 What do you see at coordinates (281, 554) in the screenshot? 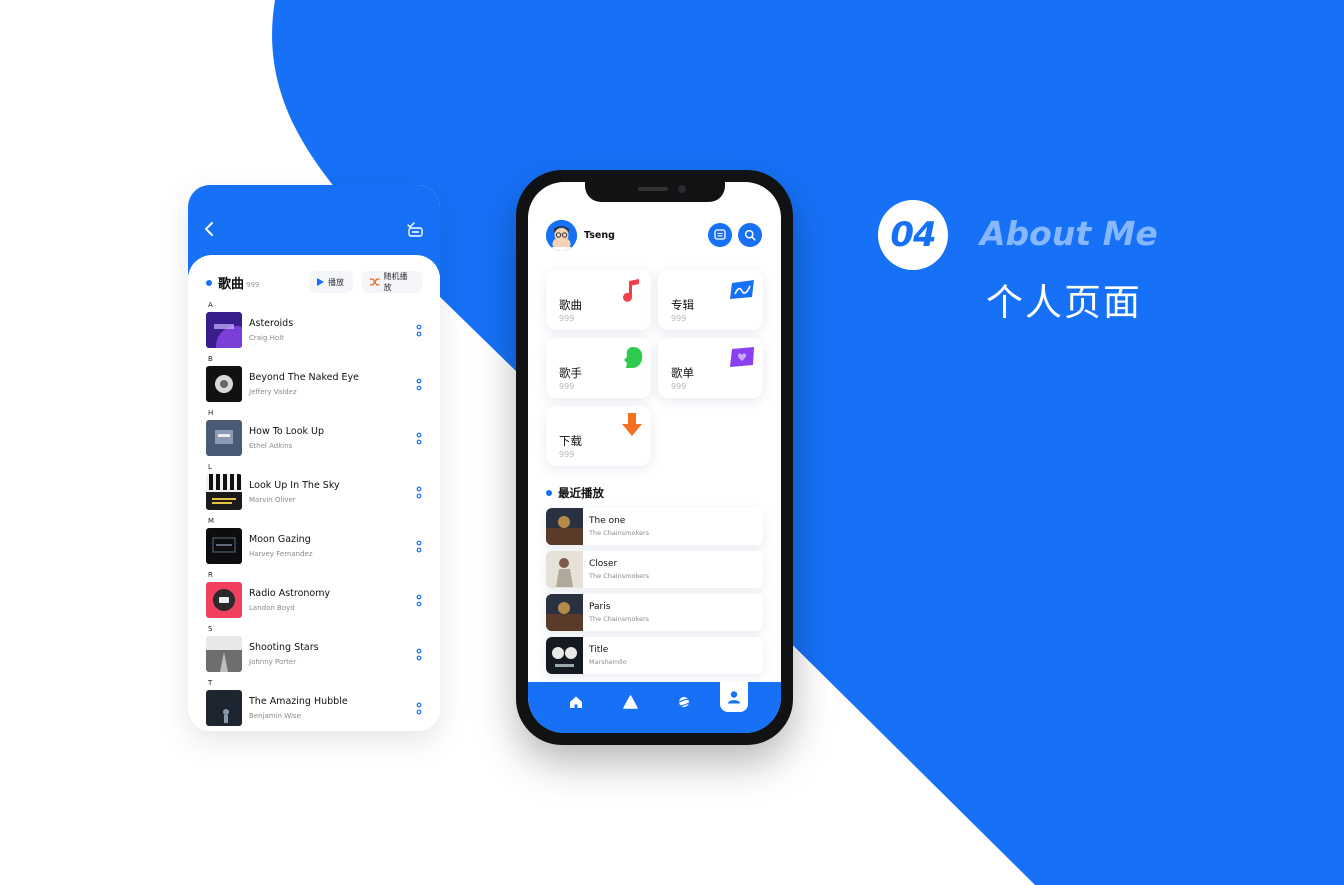
I see `song-artist: Harvey Fernandez` at bounding box center [281, 554].